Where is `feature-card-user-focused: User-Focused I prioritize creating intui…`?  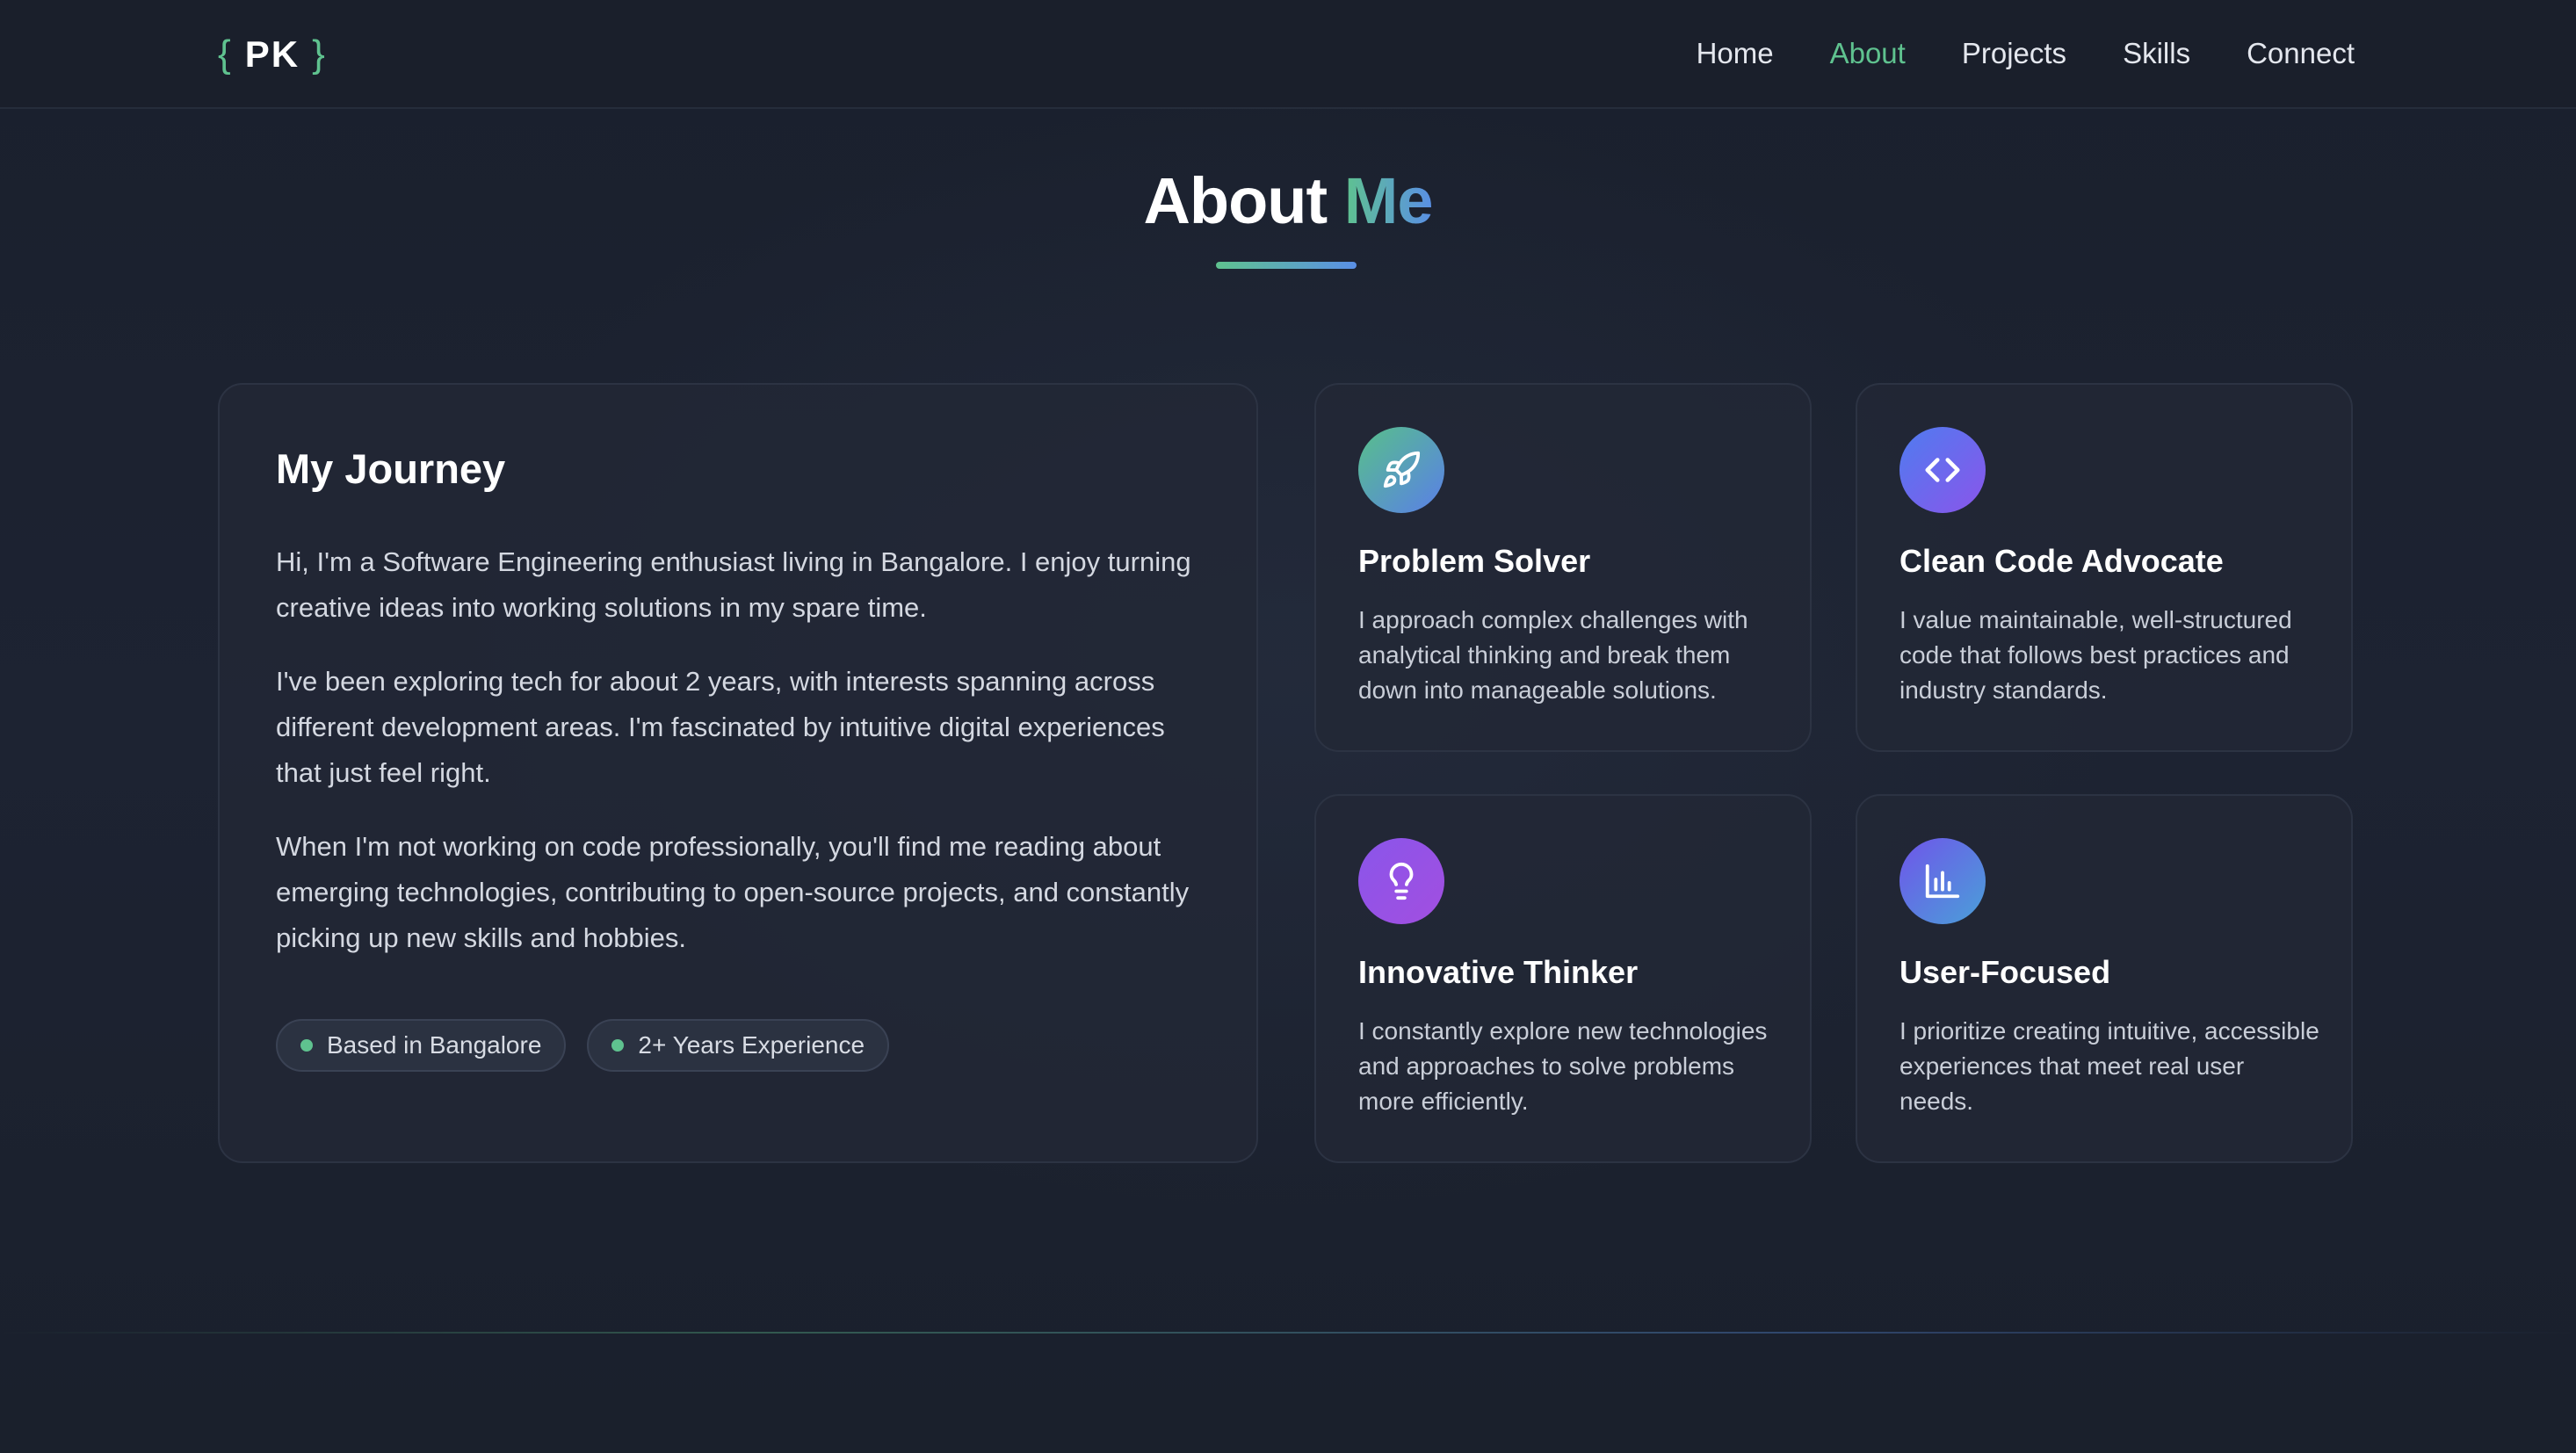
feature-card-user-focused: User-Focused I prioritize creating intui… is located at coordinates (2104, 978).